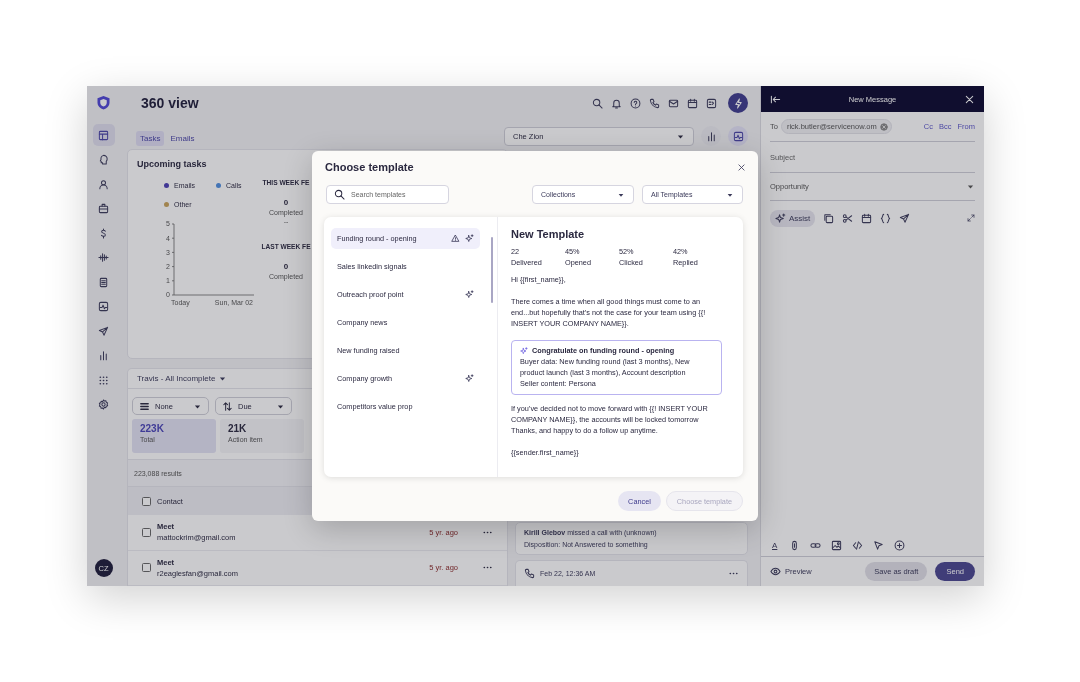 Image resolution: width=1080 pixels, height=682 pixels. I want to click on add-icon, so click(900, 545).